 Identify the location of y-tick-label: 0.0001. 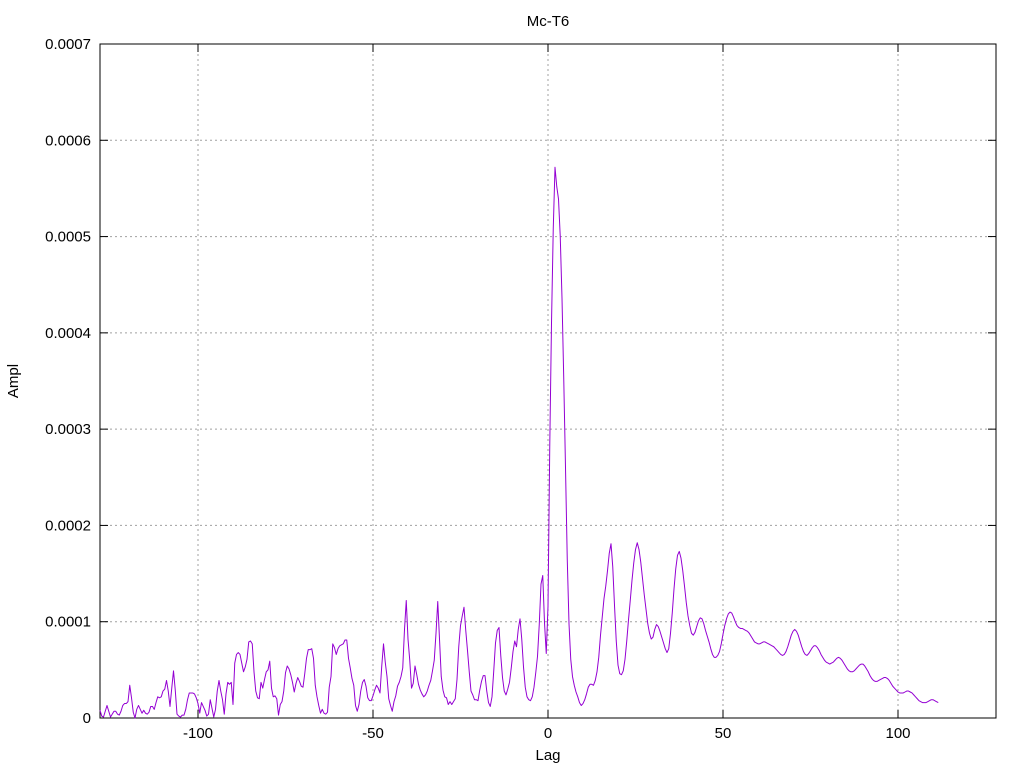
(68, 622).